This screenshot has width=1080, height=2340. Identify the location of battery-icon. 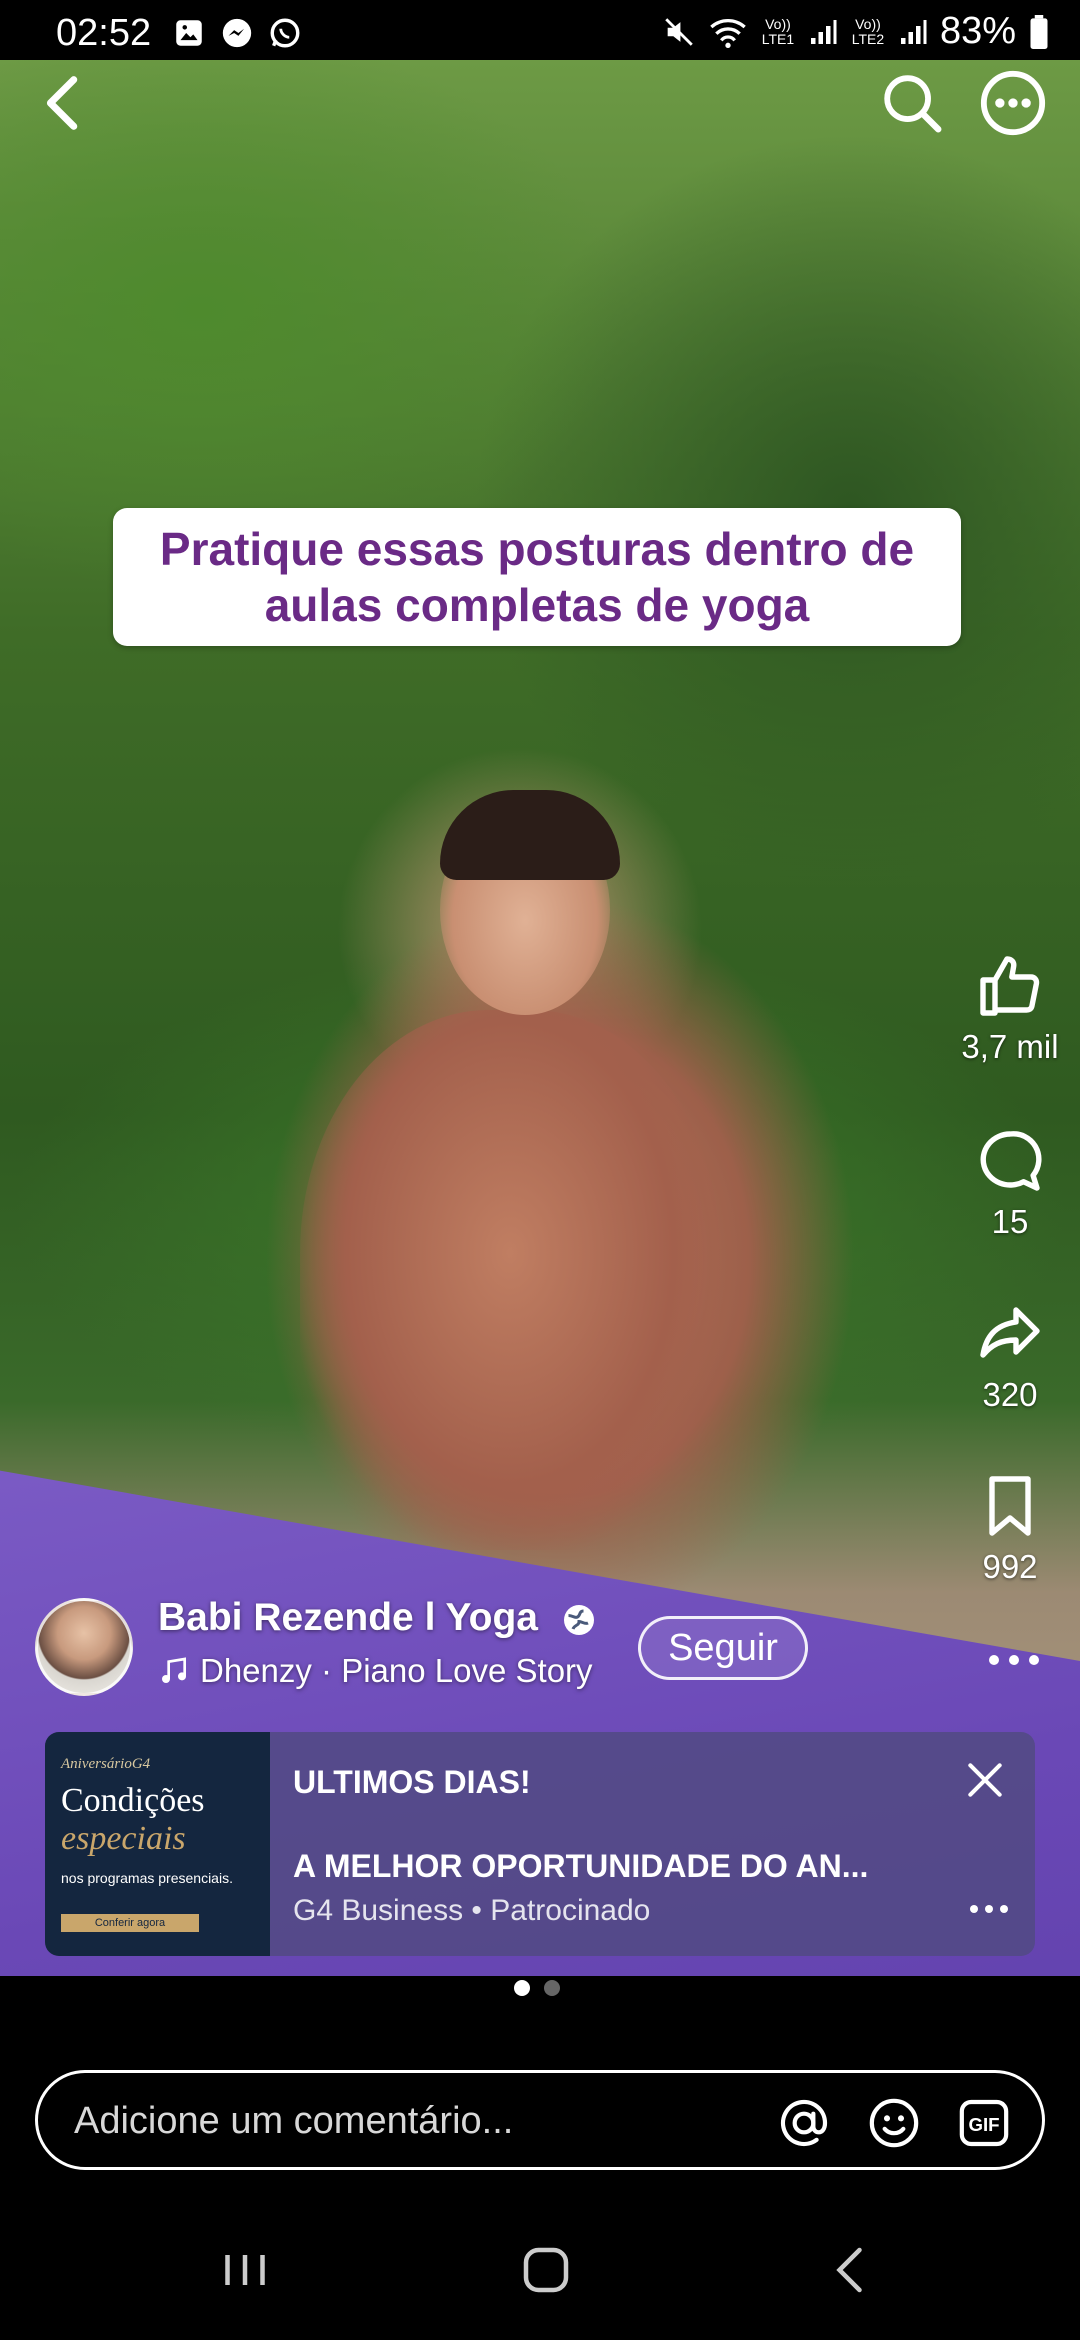
(1039, 31).